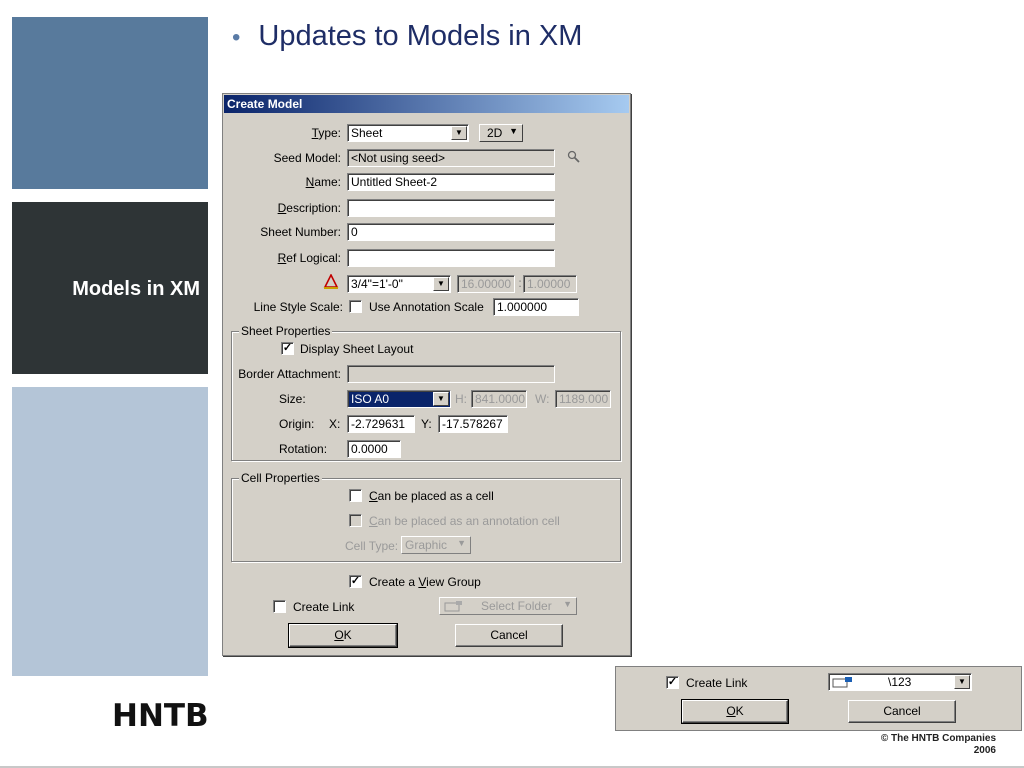 The width and height of the screenshot is (1024, 768). What do you see at coordinates (370, 399) in the screenshot?
I see `sheet-size-value: ISO A0` at bounding box center [370, 399].